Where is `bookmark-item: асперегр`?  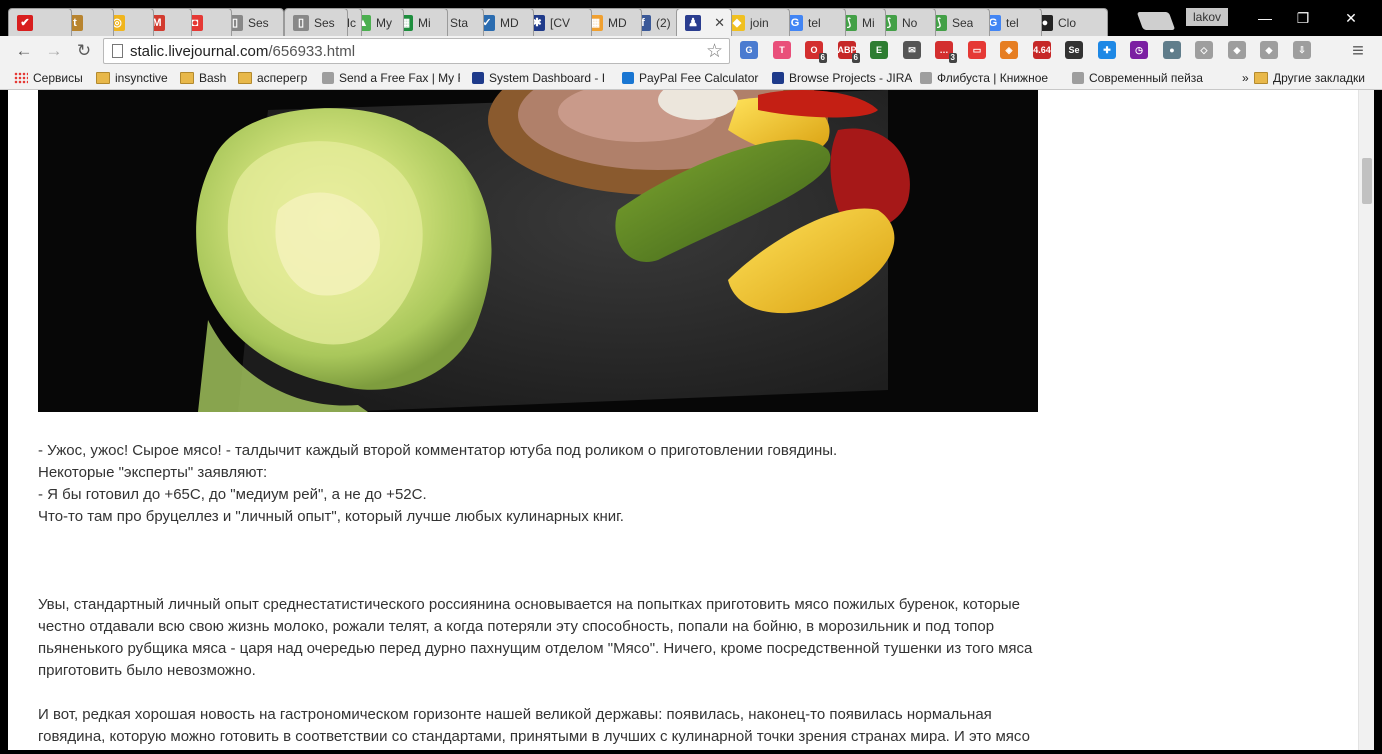
bookmark-item: асперегр is located at coordinates (277, 78).